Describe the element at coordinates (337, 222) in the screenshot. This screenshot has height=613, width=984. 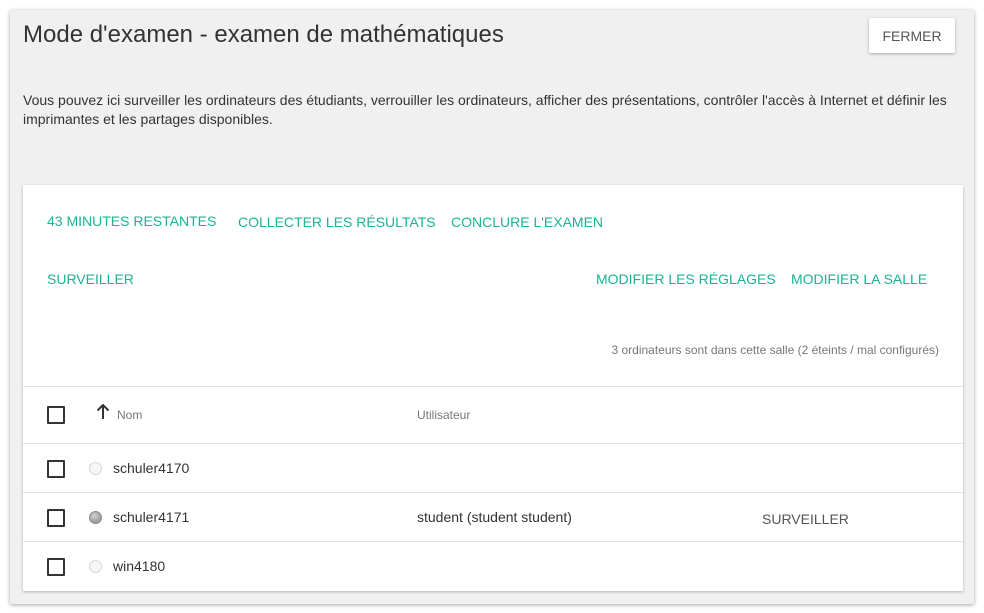
I see `collect-results-button: COLLECTER LES RÉSULTATS` at that location.